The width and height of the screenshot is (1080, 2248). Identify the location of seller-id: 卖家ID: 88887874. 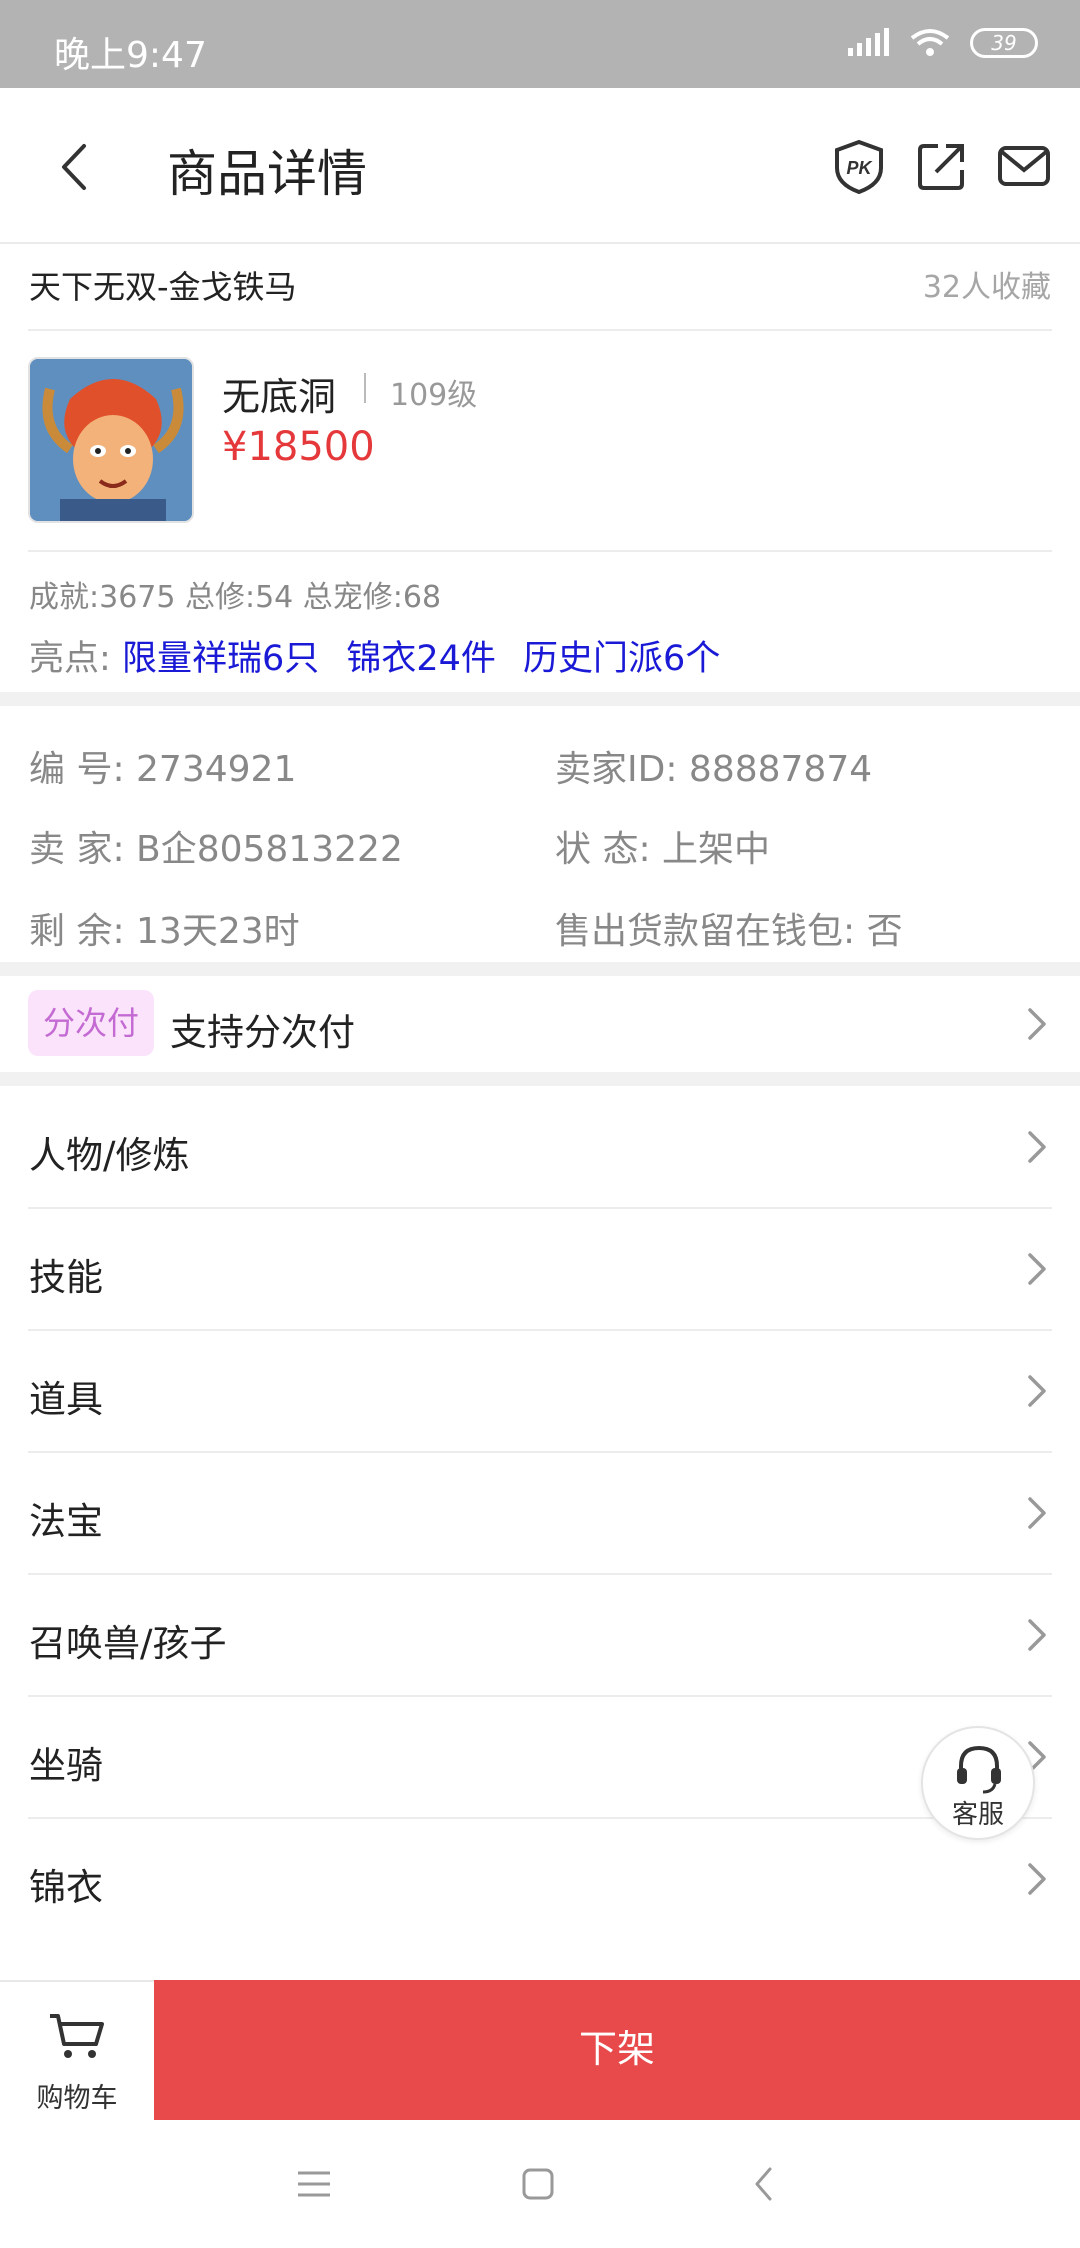
(714, 769).